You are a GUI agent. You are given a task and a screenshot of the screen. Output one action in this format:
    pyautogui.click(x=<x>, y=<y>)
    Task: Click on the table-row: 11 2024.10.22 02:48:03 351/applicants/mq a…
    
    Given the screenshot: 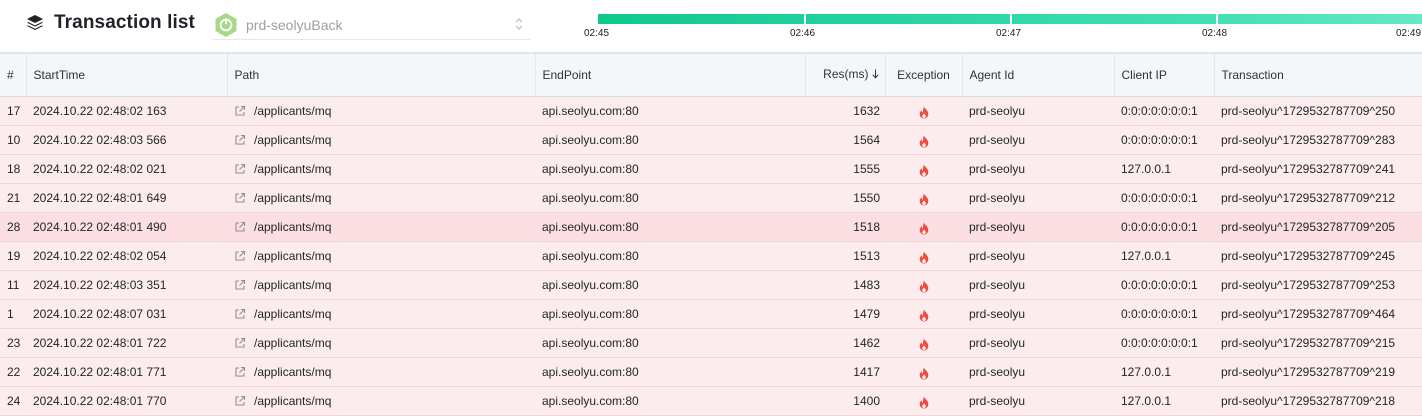 What is the action you would take?
    pyautogui.click(x=711, y=284)
    